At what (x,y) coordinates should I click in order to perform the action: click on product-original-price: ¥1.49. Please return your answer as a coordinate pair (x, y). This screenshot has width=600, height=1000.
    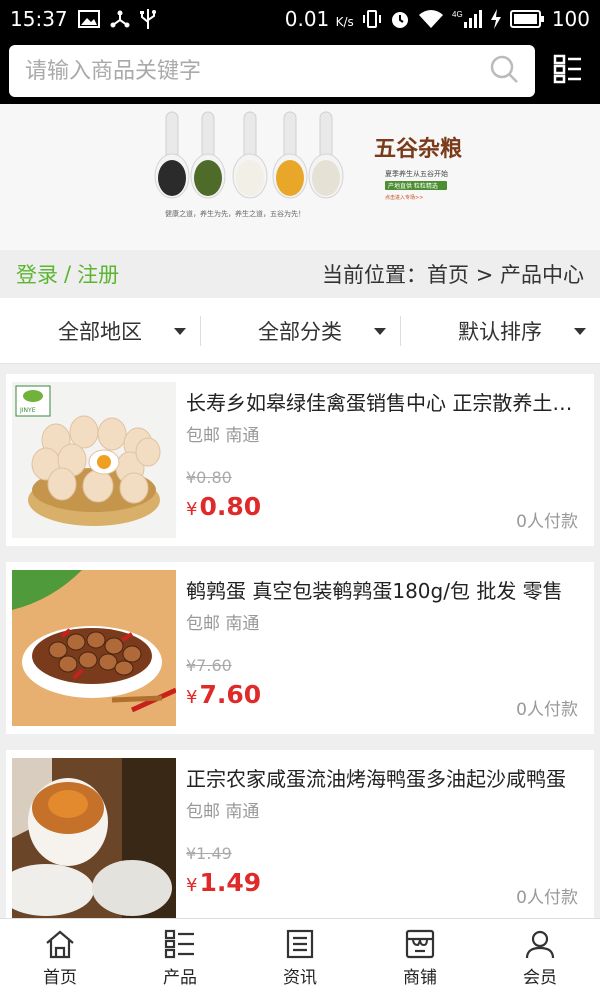
    Looking at the image, I should click on (209, 853).